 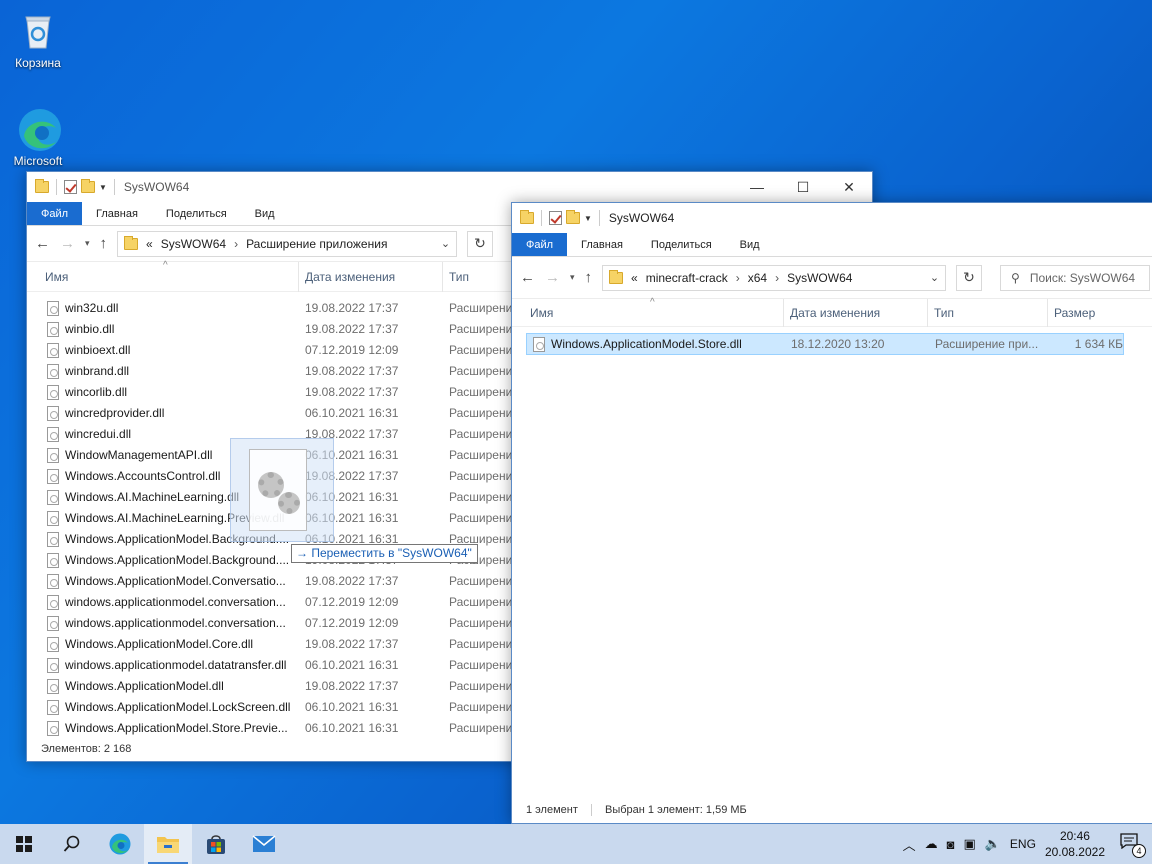 I want to click on system-tray: ︿ ☁ ◙ ▣ 🔈 ENG 20:46 20.08.2022 4, so click(x=1027, y=844).